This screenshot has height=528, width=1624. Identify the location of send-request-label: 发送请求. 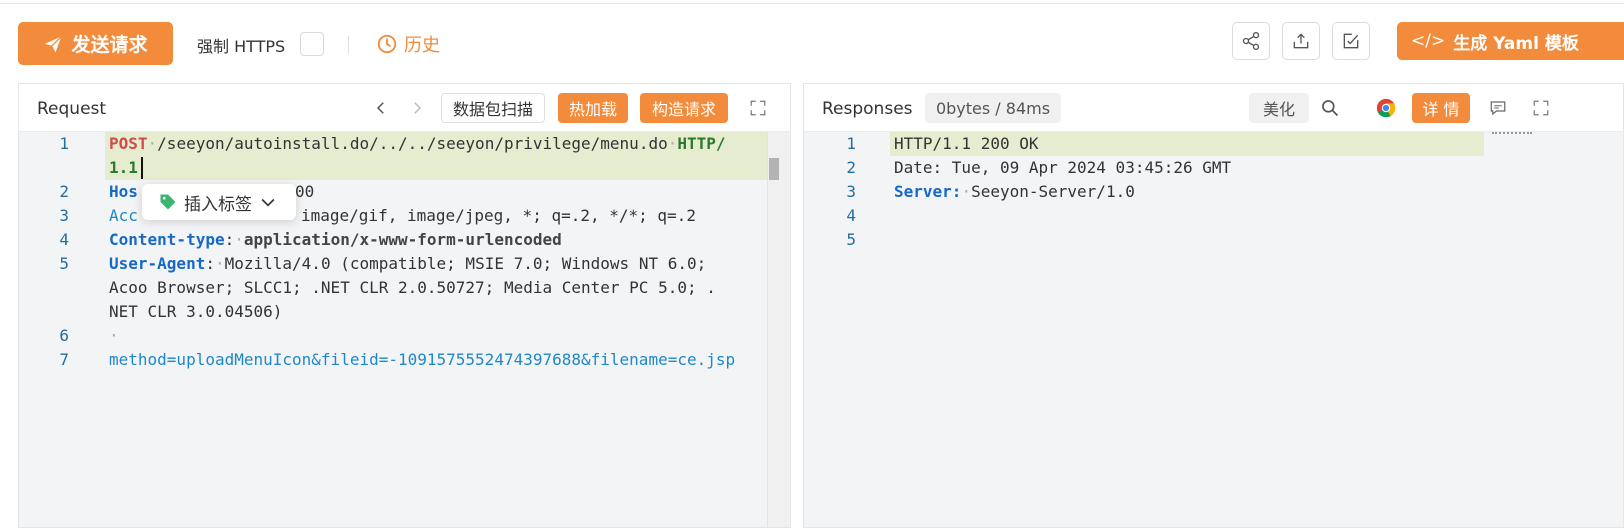
(109, 45).